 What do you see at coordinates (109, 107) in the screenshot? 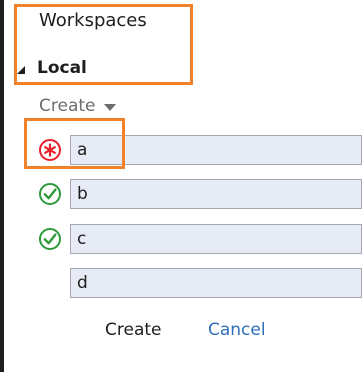
I see `caret-down-icon` at bounding box center [109, 107].